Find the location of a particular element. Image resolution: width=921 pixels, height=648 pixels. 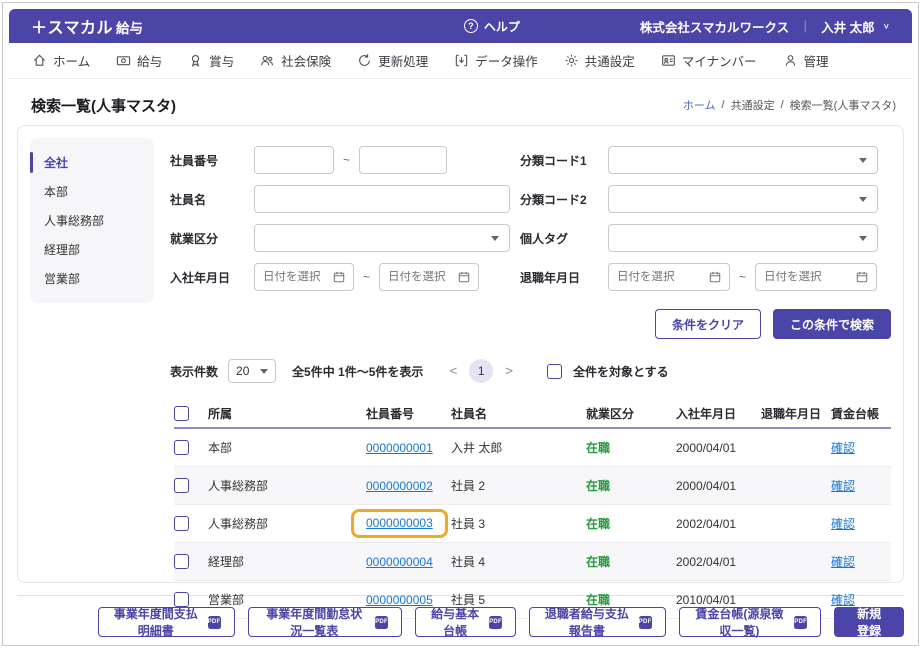

nav-item-mynumber: マイナンバー is located at coordinates (709, 60).